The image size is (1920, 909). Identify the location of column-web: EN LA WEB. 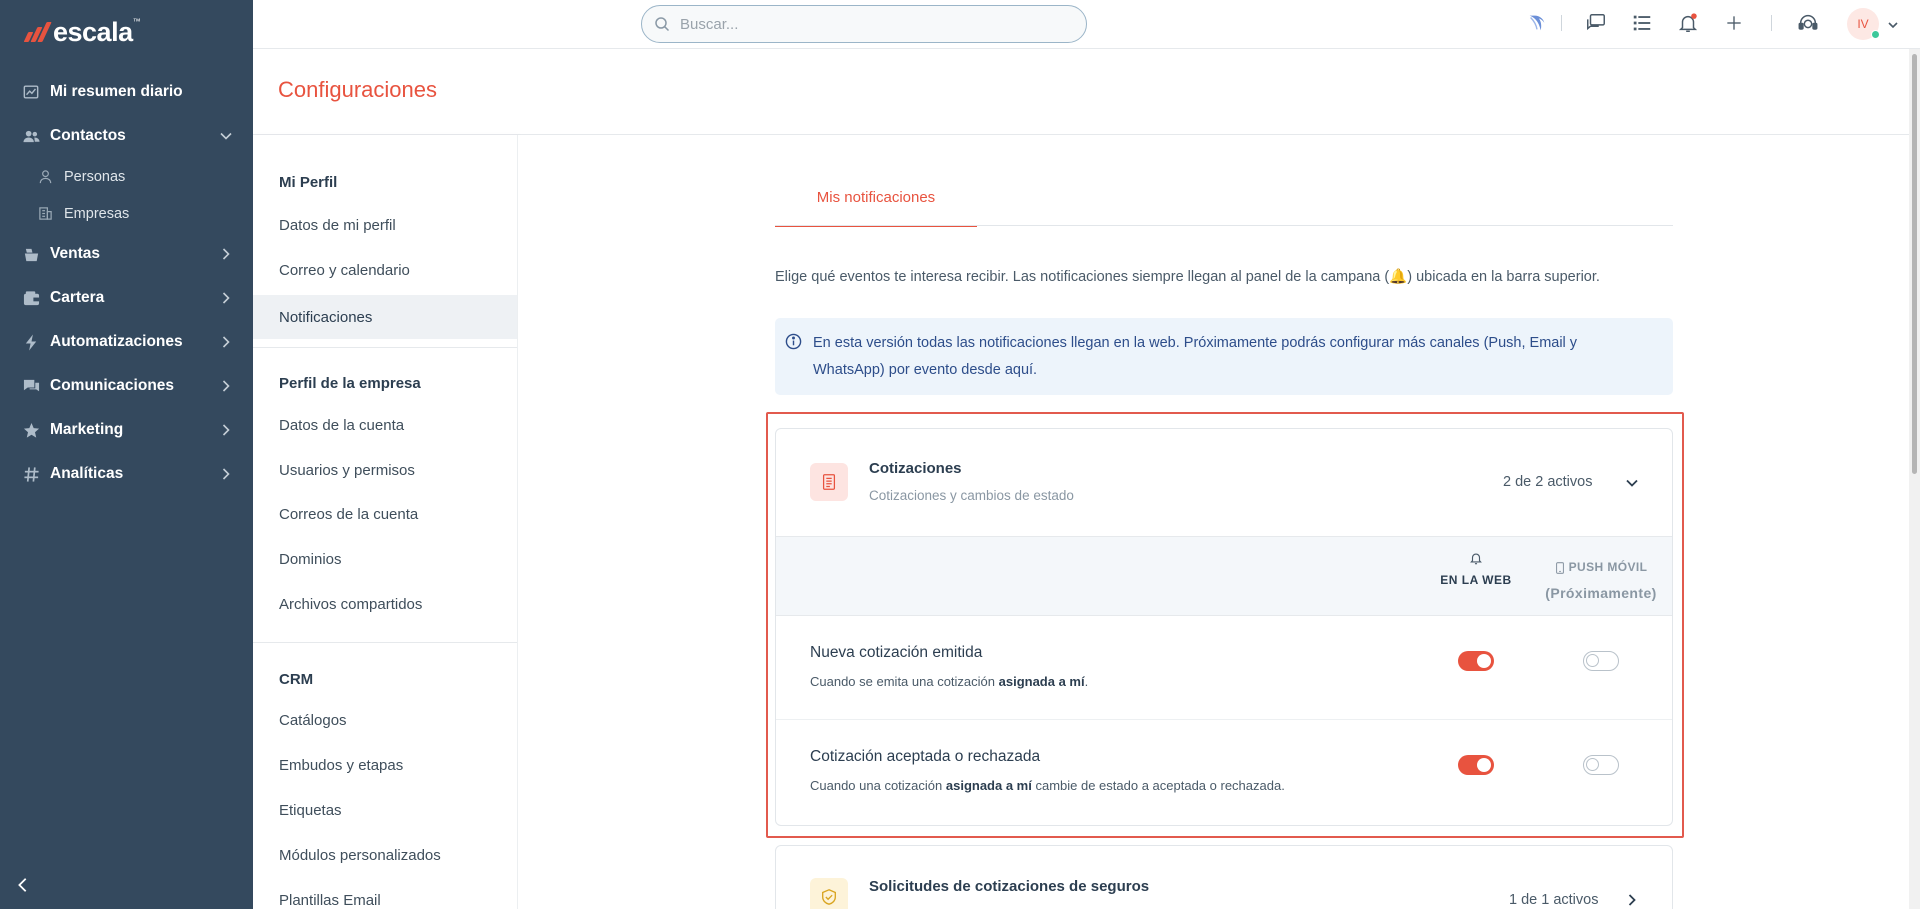
(1476, 569).